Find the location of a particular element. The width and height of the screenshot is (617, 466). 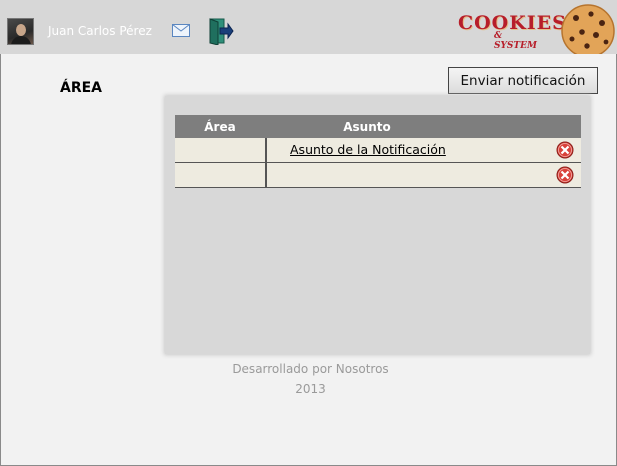

section-title: ÁREA is located at coordinates (81, 88).